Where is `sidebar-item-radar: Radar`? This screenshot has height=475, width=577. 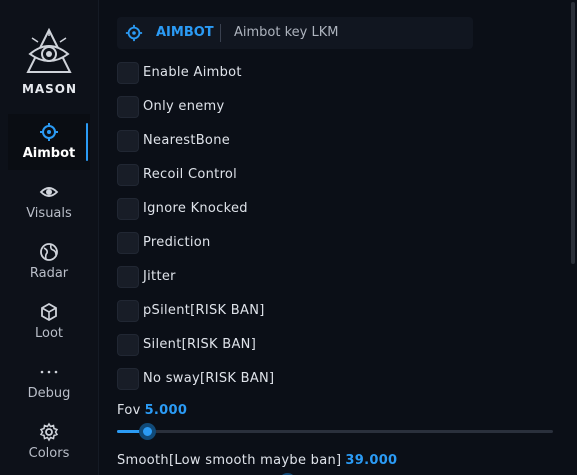 sidebar-item-radar: Radar is located at coordinates (49, 262).